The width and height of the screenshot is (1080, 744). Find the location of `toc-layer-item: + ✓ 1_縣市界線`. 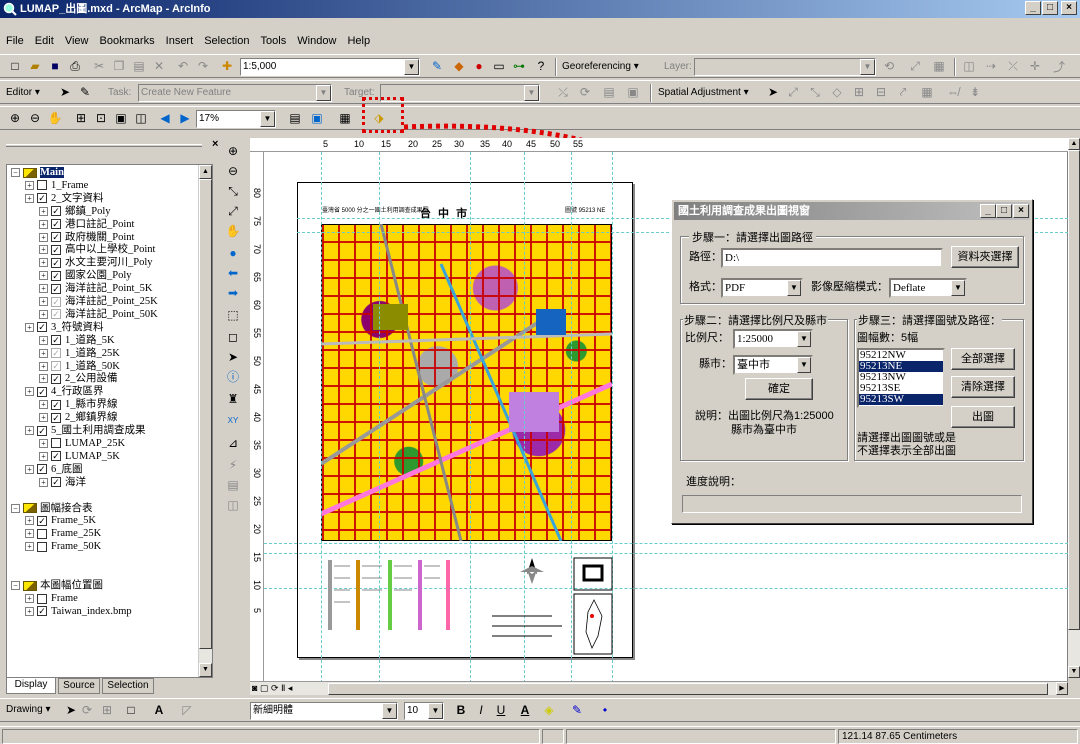

toc-layer-item: + ✓ 1_縣市界線 is located at coordinates (78, 405).